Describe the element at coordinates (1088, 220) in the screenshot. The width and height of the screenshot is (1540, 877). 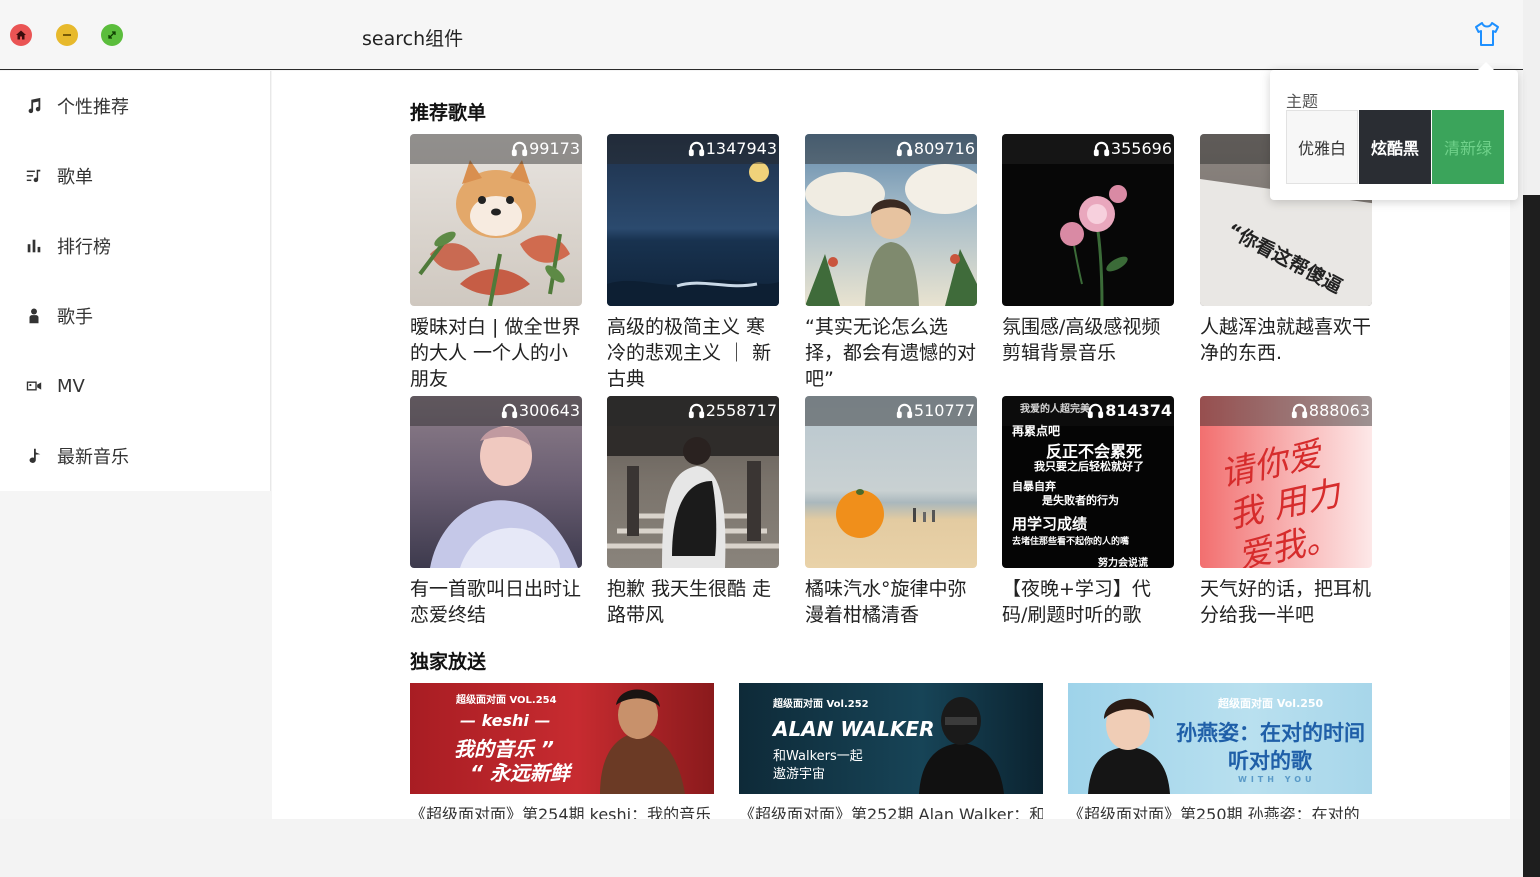
I see `playlist-cover: 355696` at that location.